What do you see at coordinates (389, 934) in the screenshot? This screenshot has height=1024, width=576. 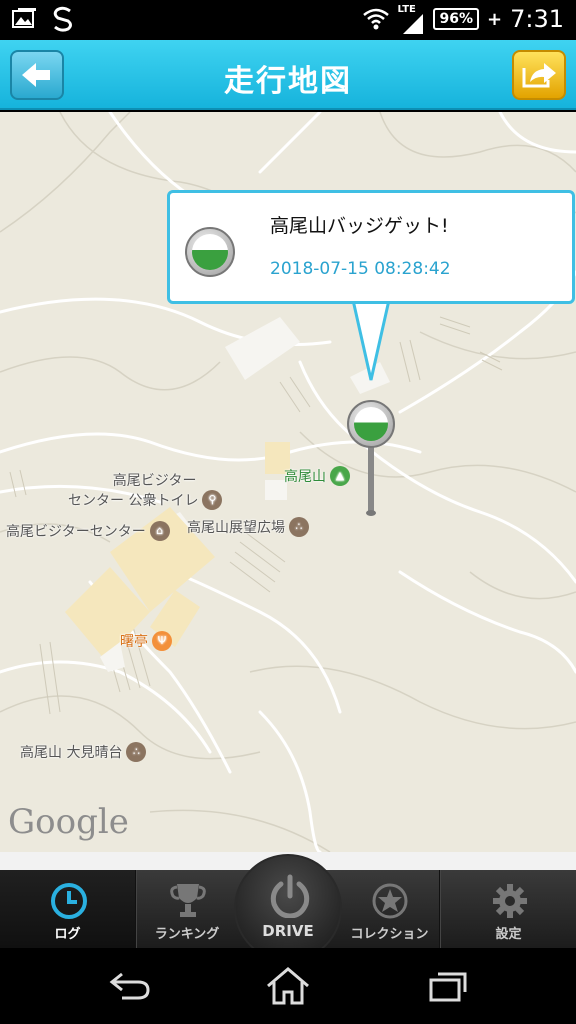 I see `tab-label: コレクション` at bounding box center [389, 934].